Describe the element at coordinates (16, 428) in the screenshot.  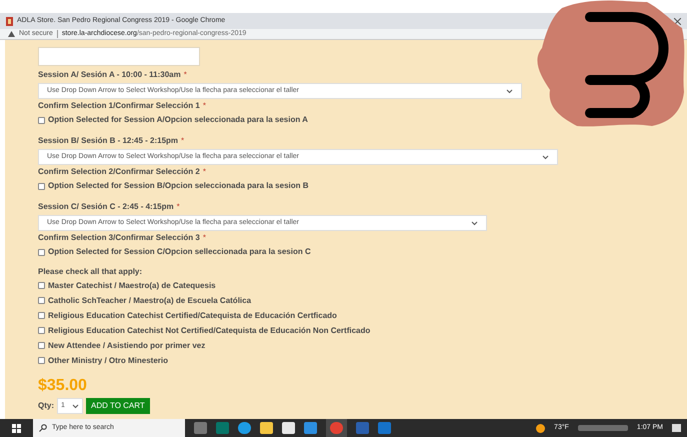
I see `windows-logo-icon` at that location.